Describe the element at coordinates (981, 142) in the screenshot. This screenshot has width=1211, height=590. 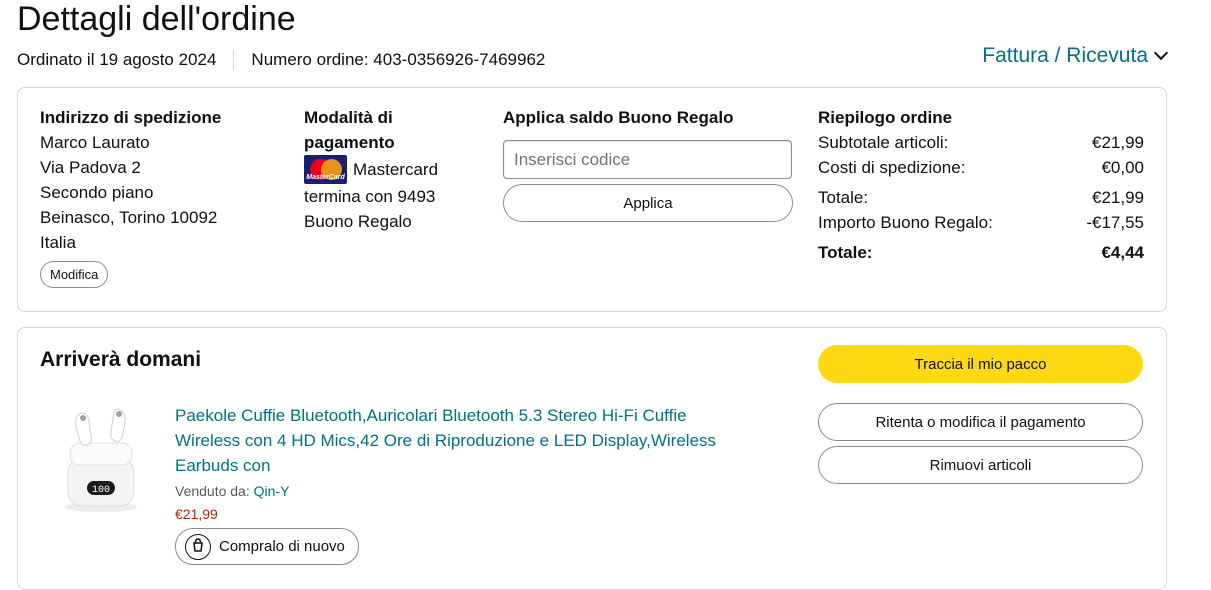
I see `summary-row: Subtotale articoli: €21,99` at that location.